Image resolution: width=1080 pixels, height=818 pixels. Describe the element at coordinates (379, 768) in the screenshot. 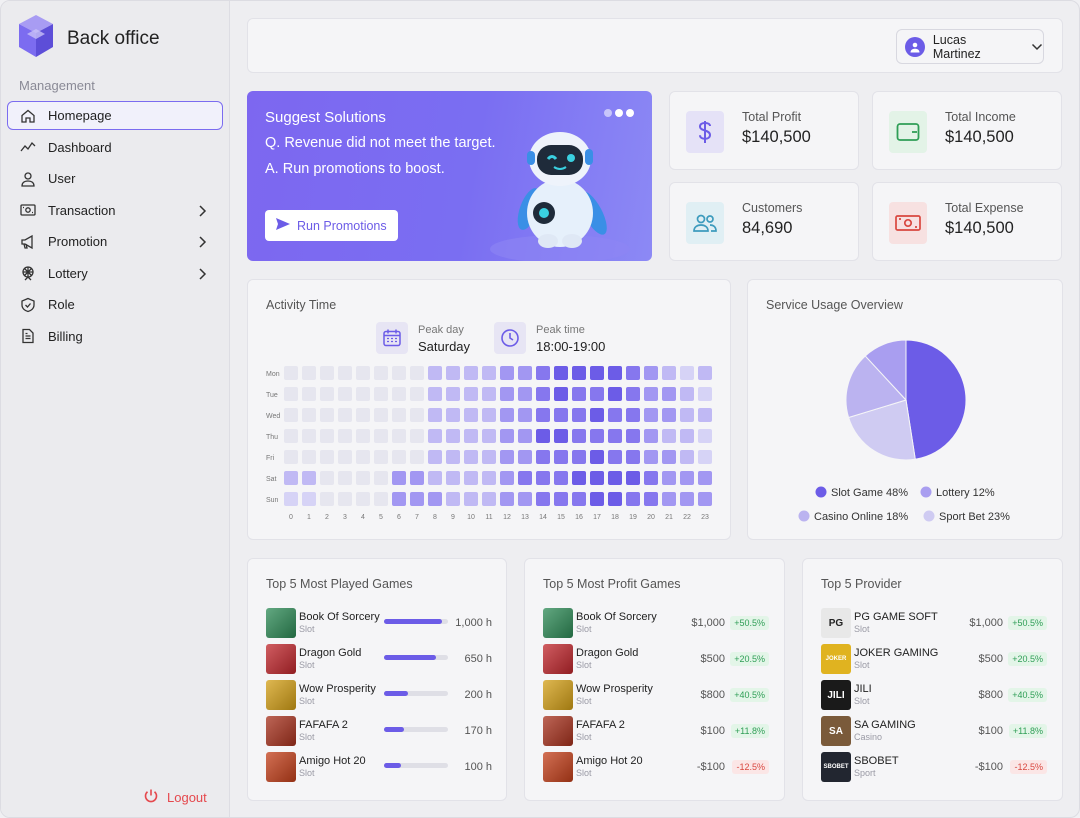

I see `list-item: Amigo Hot 20 Slot 100 h` at that location.